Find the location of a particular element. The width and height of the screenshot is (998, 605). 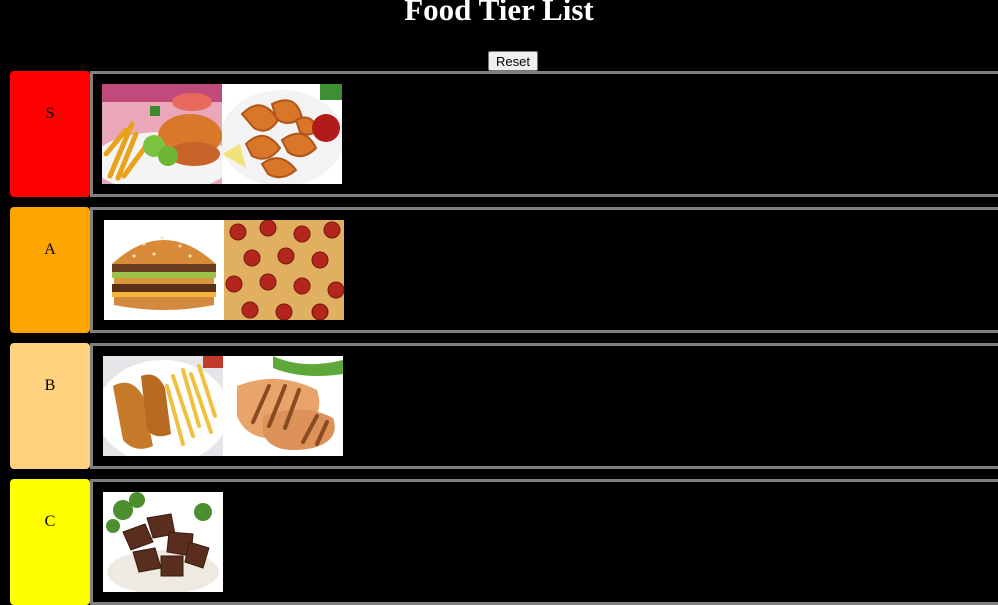

tier-label-b: B is located at coordinates (50, 406).